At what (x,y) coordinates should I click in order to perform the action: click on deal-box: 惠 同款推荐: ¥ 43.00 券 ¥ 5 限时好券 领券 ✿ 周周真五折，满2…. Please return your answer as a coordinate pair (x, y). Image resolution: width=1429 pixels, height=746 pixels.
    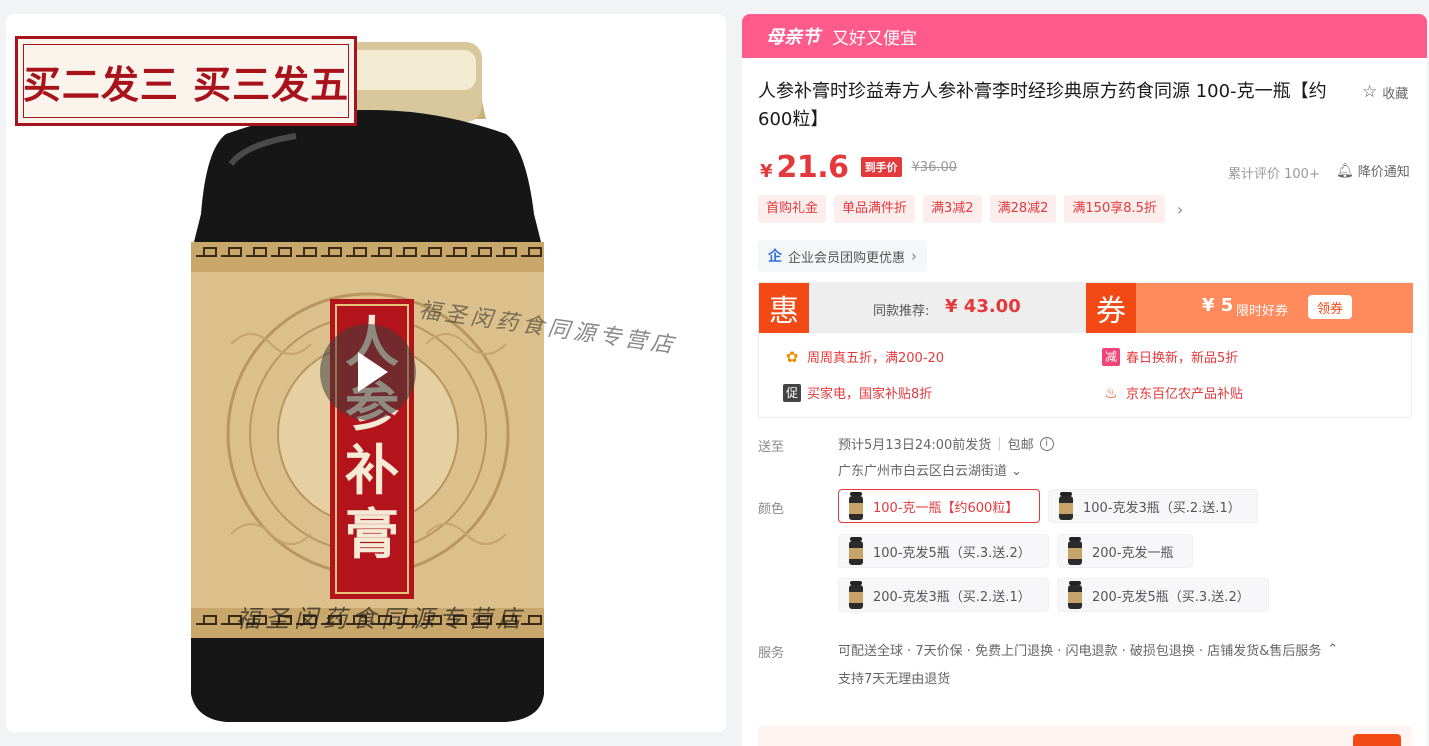
    Looking at the image, I should click on (1085, 350).